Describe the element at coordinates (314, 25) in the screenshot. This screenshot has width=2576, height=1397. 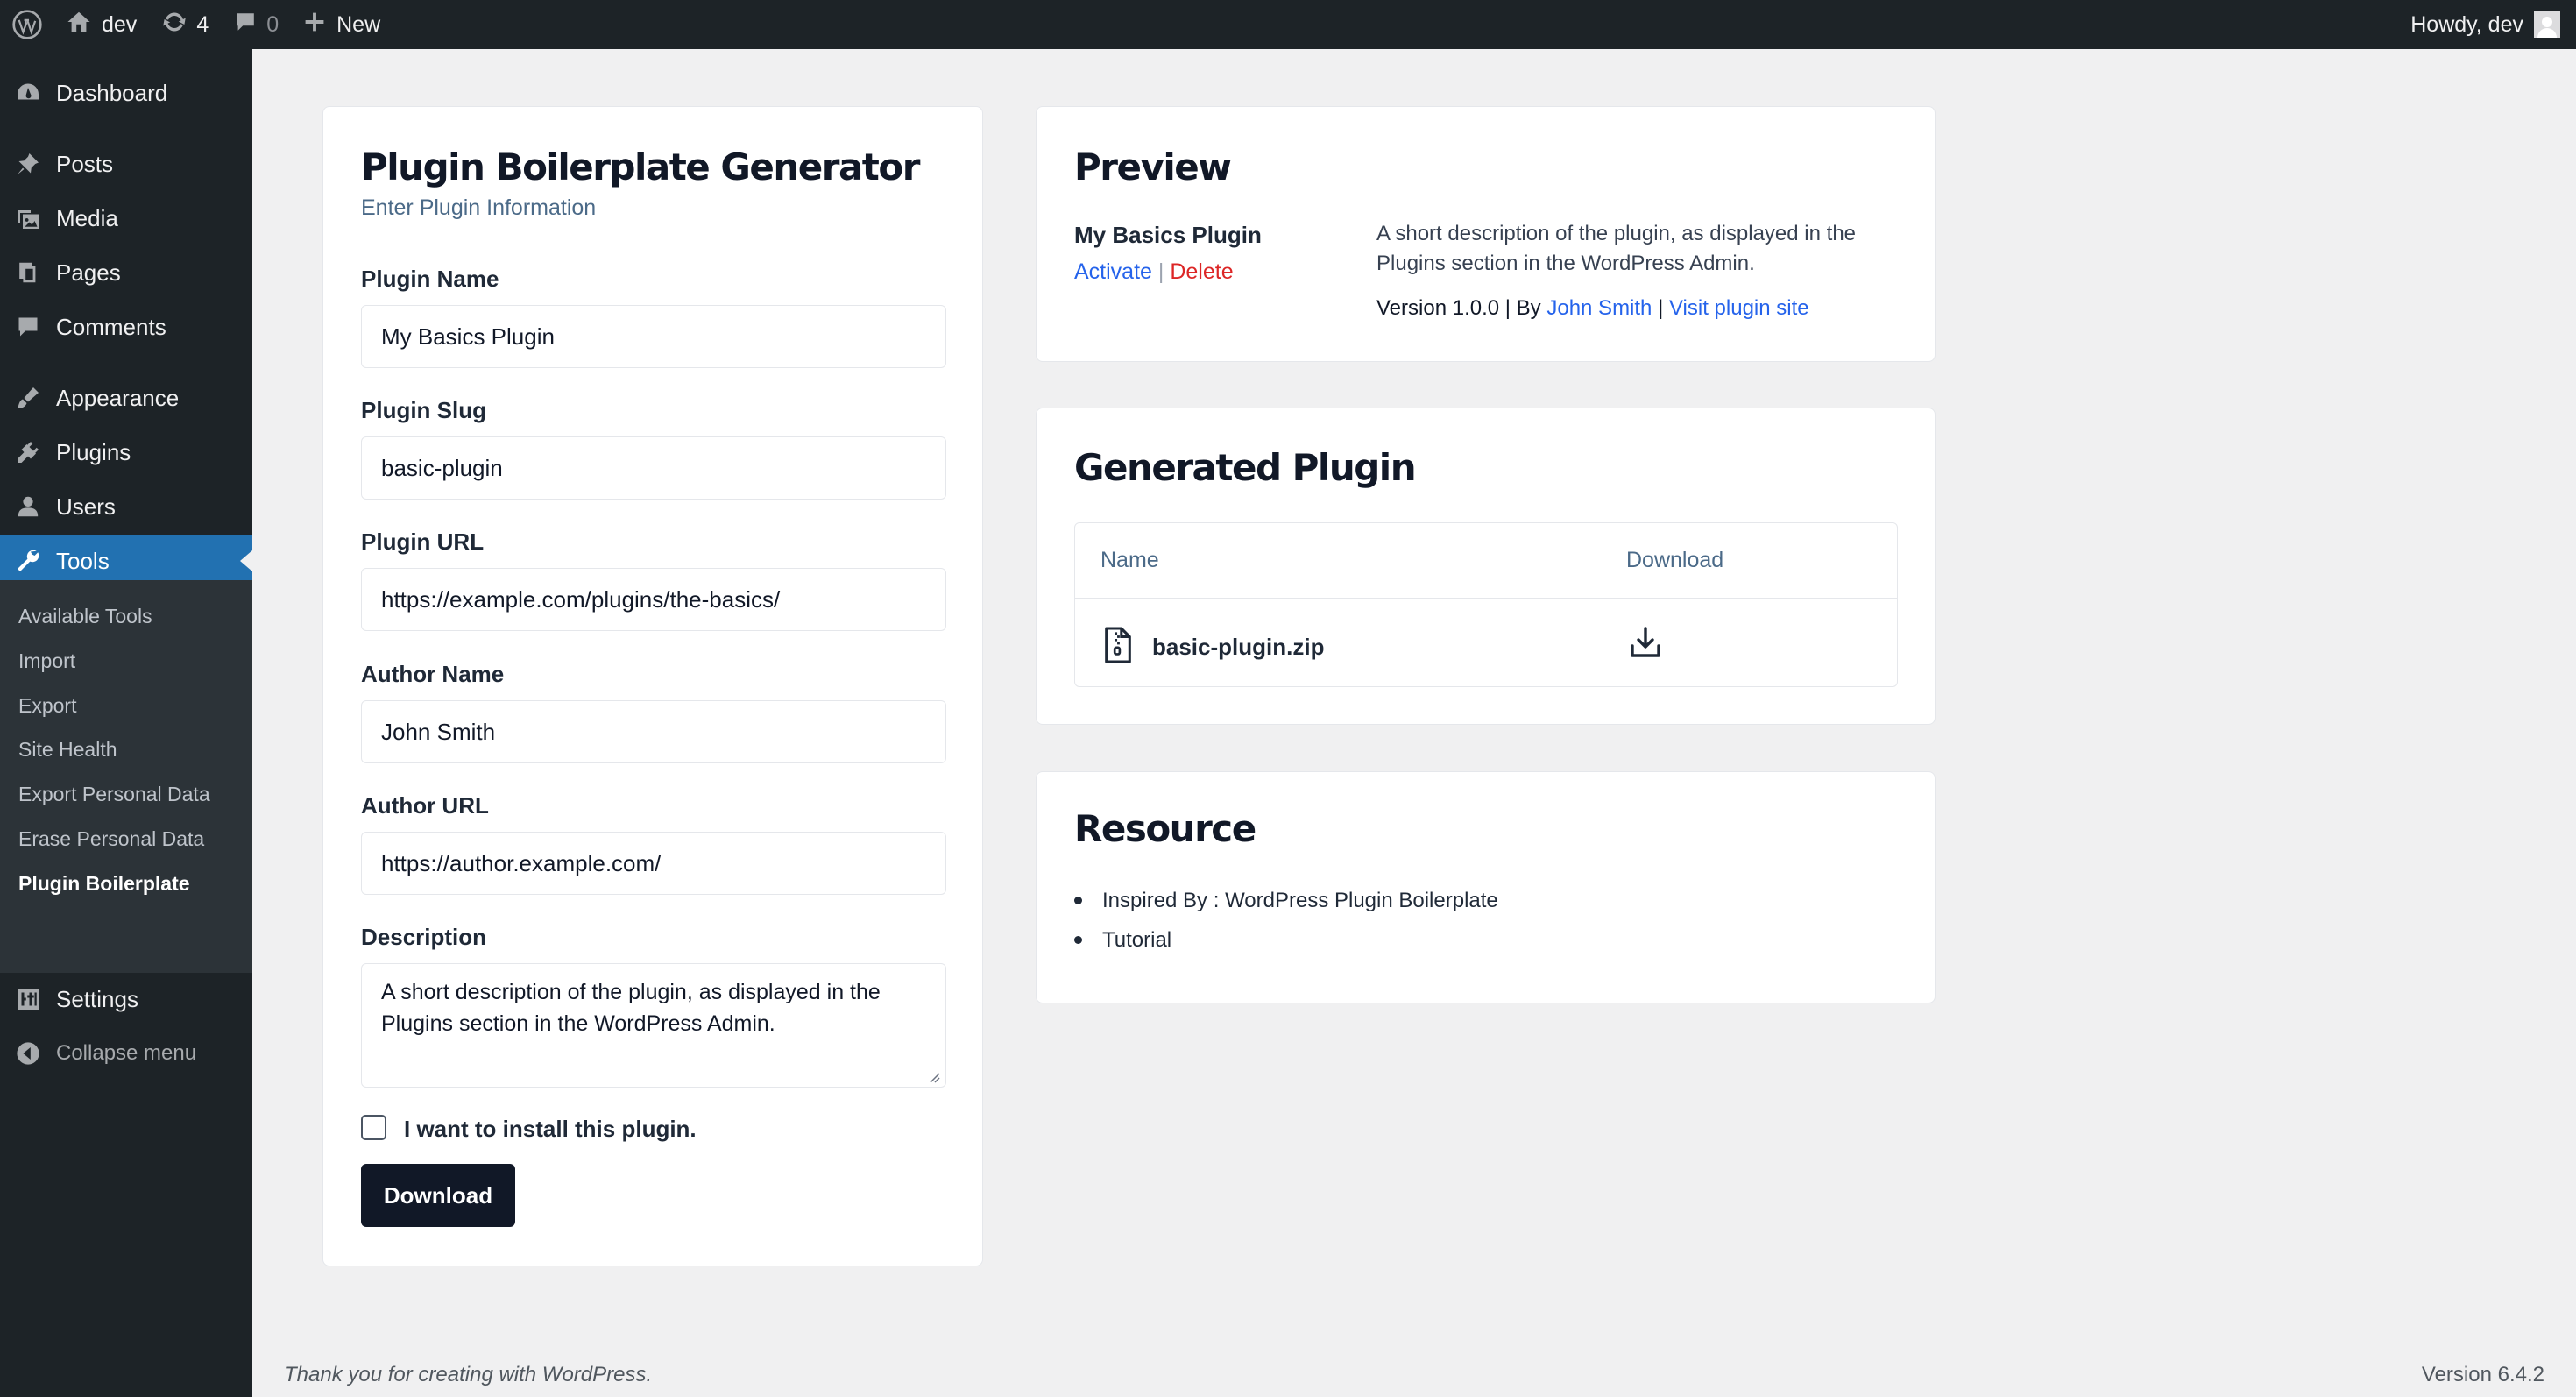
I see `plus-icon` at that location.